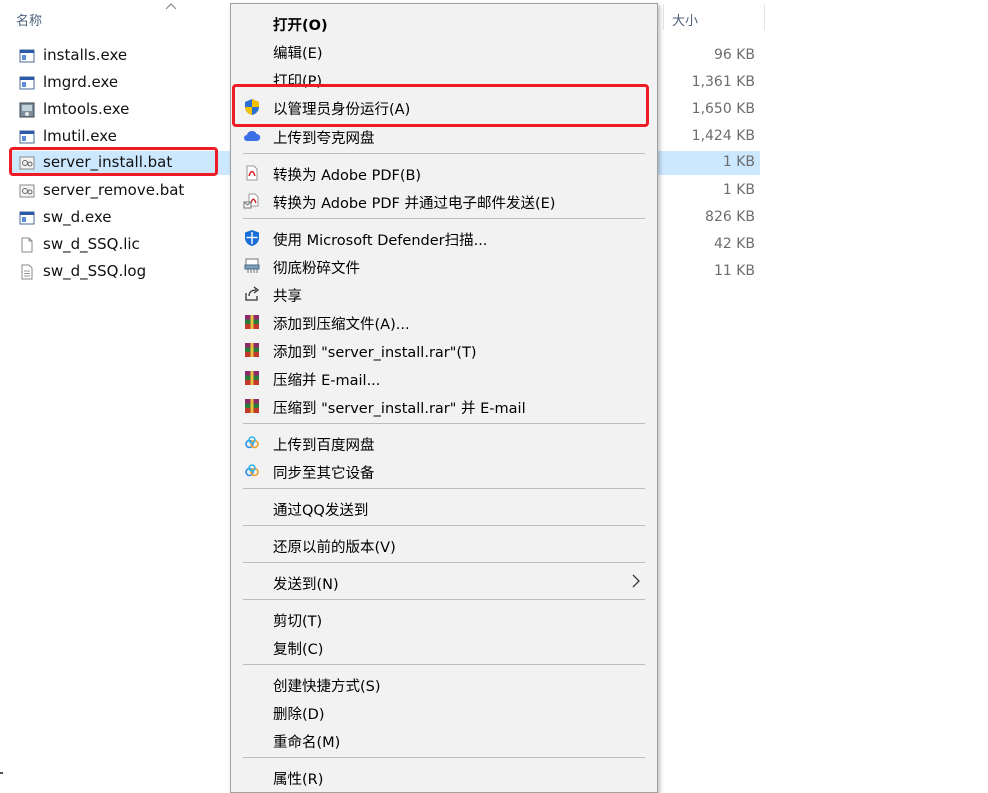 This screenshot has height=793, width=988. What do you see at coordinates (171, 7) in the screenshot?
I see `sort-ascending-icon` at bounding box center [171, 7].